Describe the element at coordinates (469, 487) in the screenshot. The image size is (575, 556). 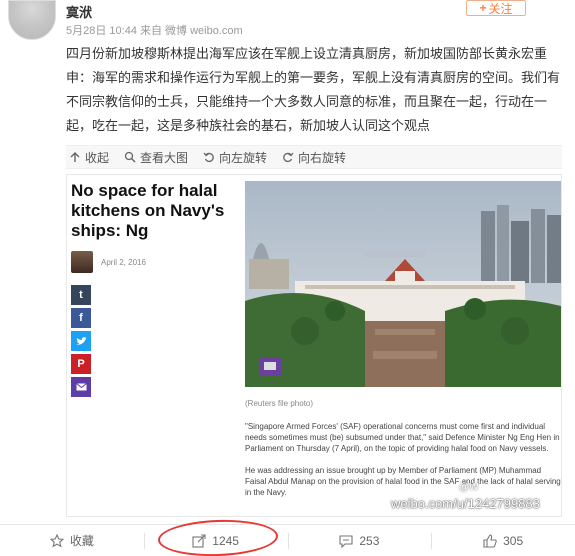
I see `watermark-handle: @W` at that location.